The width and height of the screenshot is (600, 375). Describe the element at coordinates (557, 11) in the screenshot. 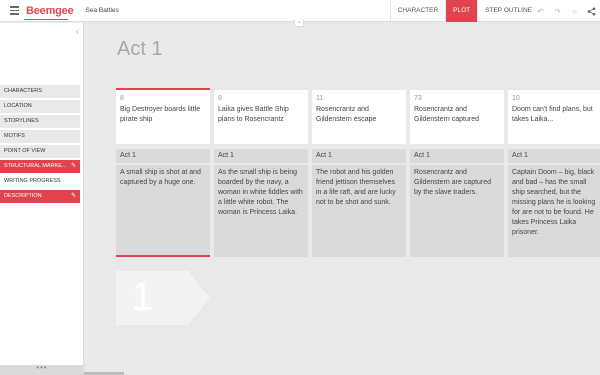

I see `redo-icon: ↷` at that location.